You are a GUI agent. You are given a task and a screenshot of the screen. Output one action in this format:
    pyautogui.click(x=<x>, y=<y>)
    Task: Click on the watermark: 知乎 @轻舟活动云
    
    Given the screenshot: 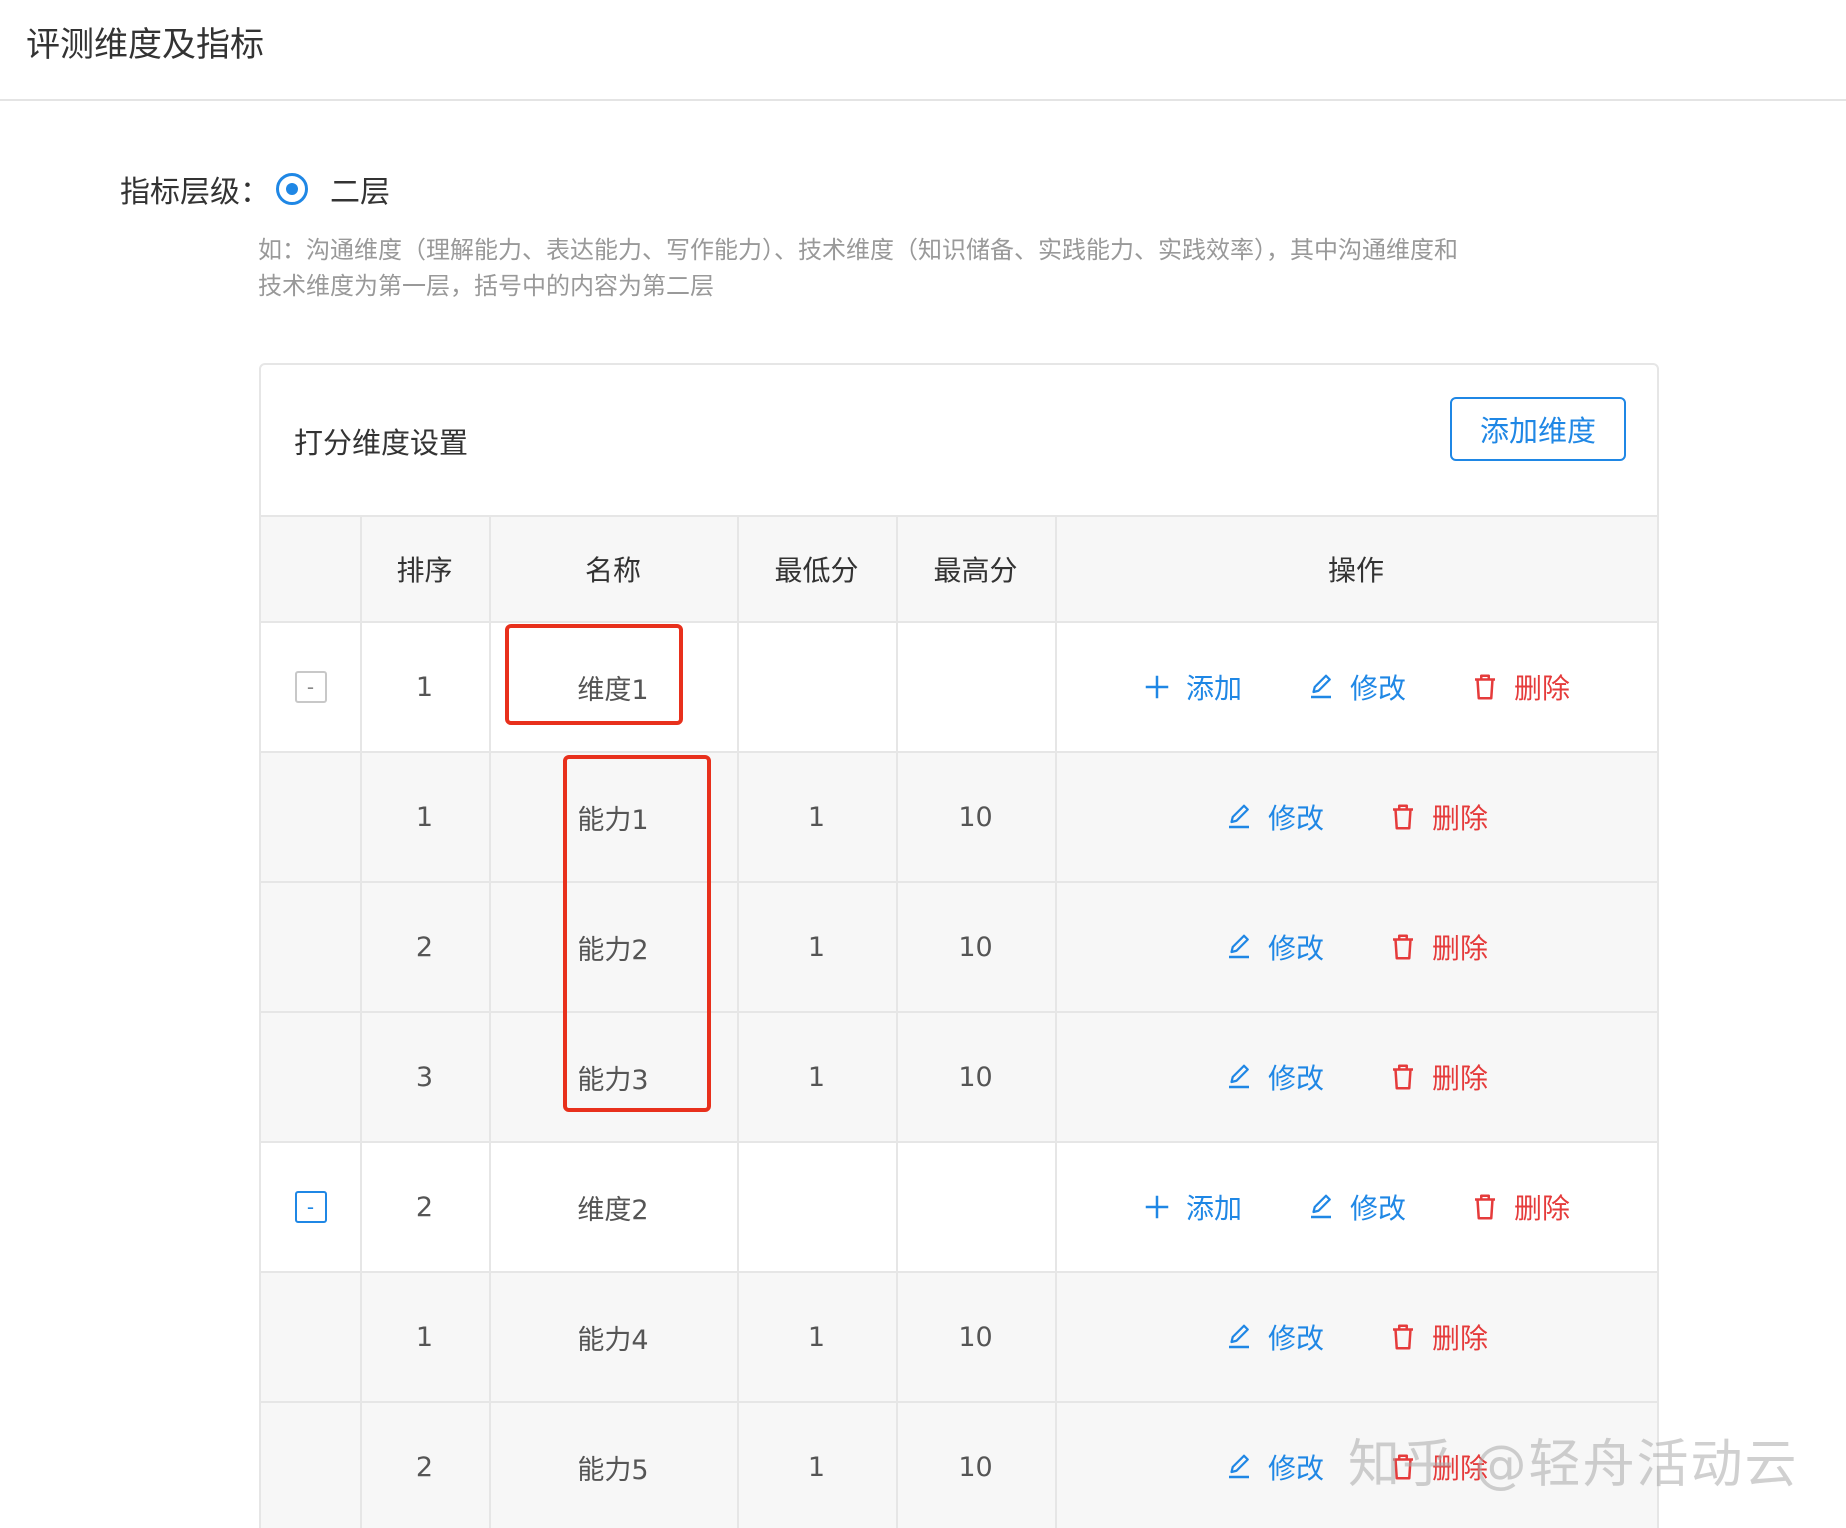 What is the action you would take?
    pyautogui.click(x=1573, y=1465)
    